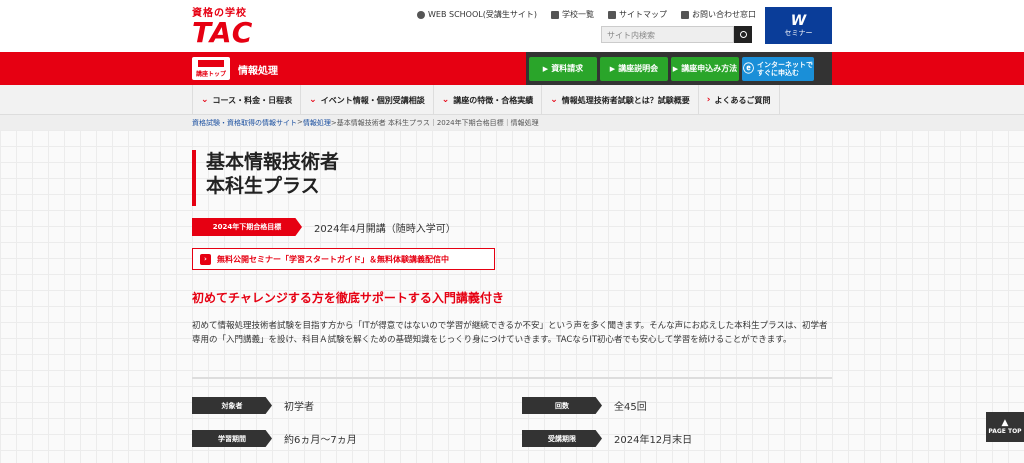  Describe the element at coordinates (748, 68) in the screenshot. I see `e-icon: ⓔ` at that location.